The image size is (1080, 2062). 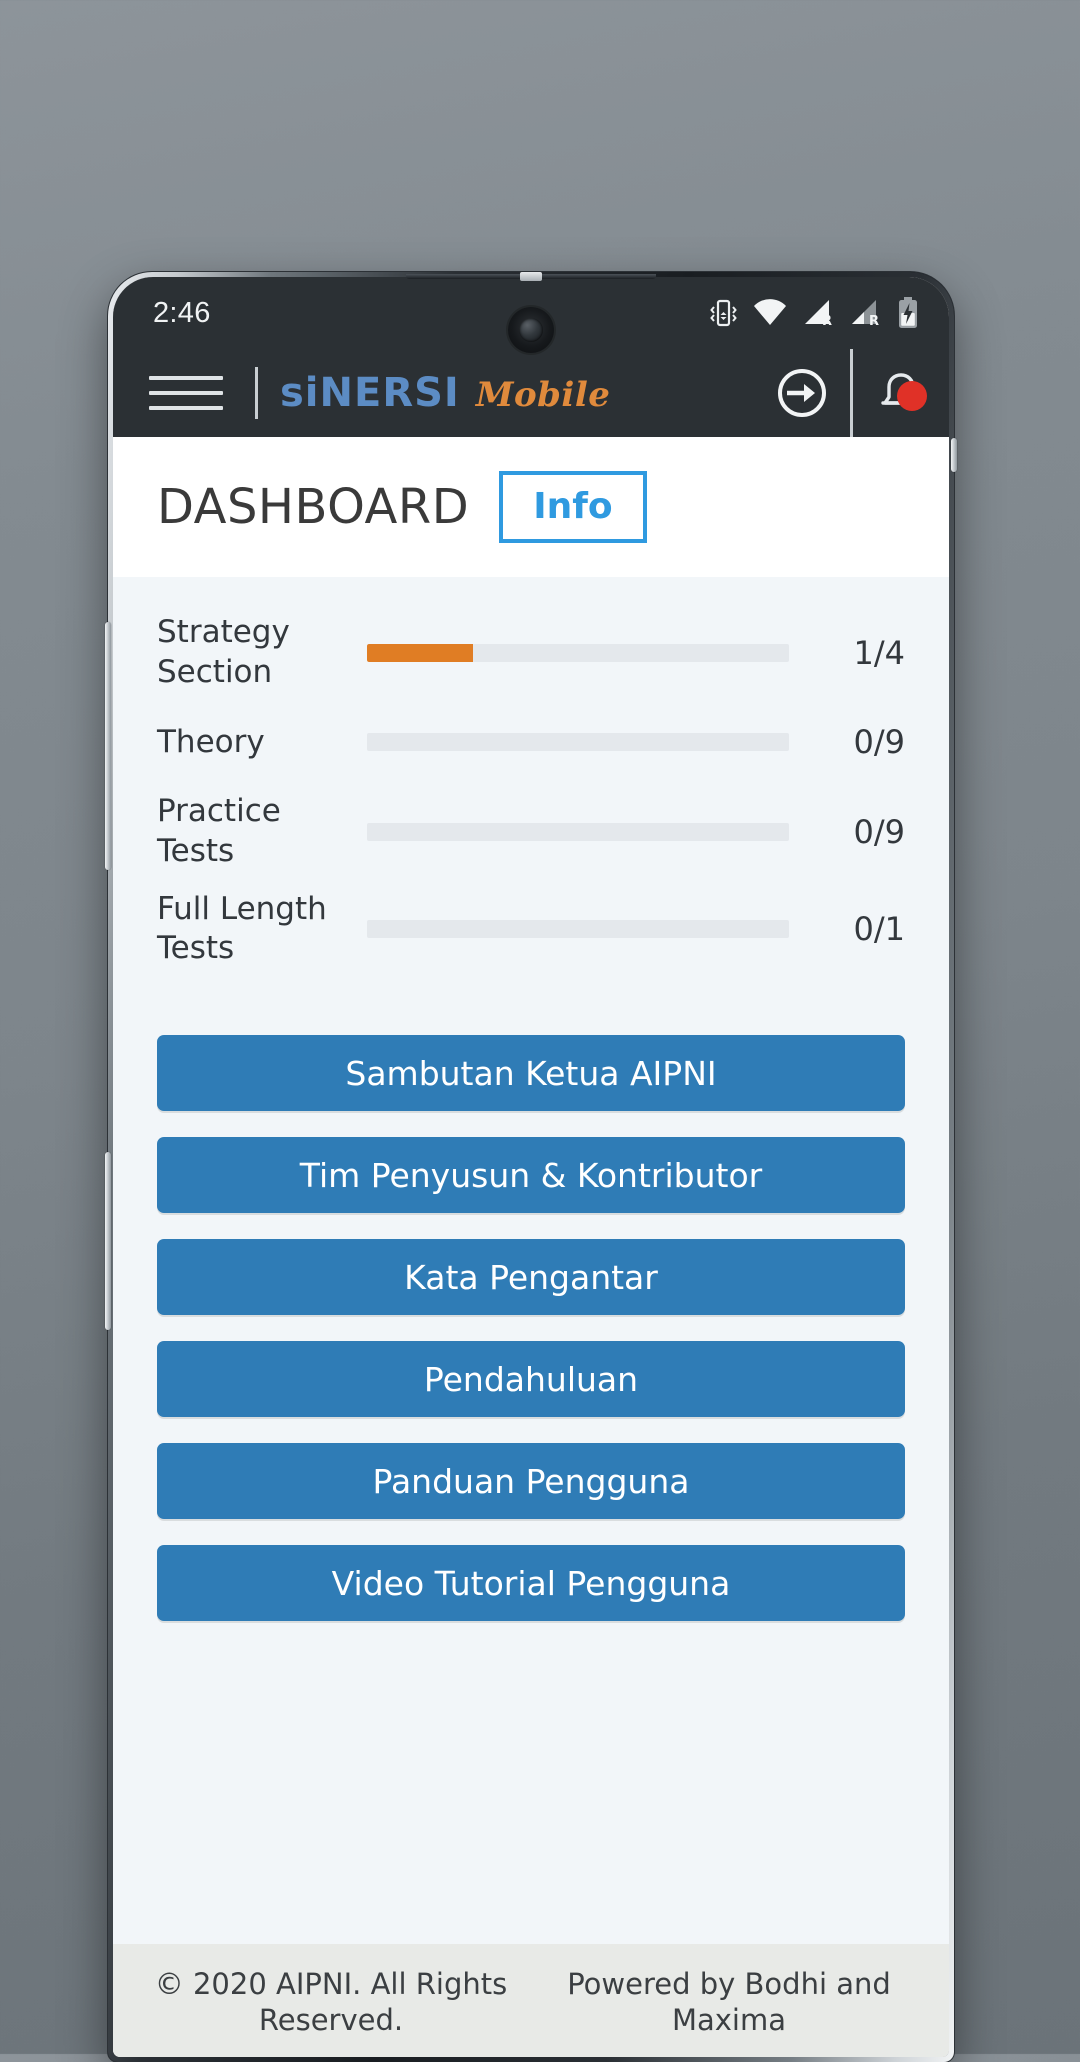 I want to click on footer-powered-by: Powered by Bodhi and Maxima, so click(x=729, y=2002).